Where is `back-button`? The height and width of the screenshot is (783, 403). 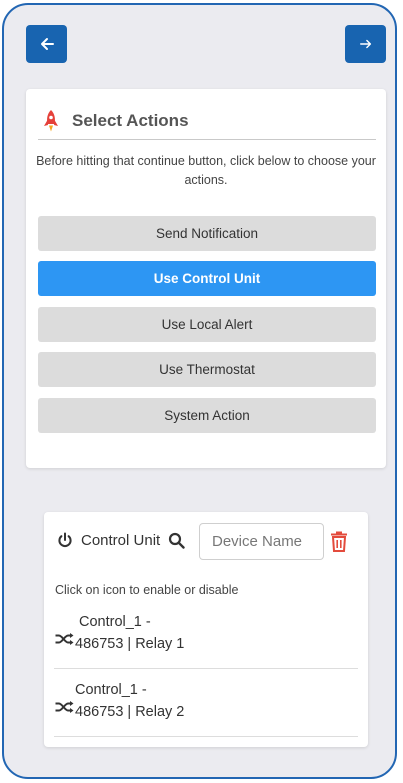 back-button is located at coordinates (46, 44).